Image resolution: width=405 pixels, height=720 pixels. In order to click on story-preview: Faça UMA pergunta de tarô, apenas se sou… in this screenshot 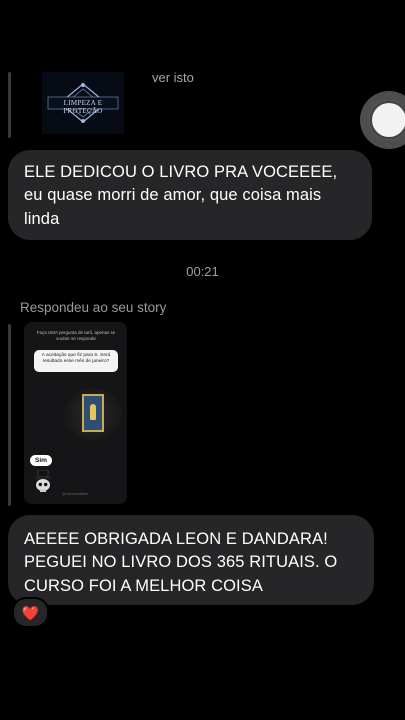, I will do `click(75, 413)`.